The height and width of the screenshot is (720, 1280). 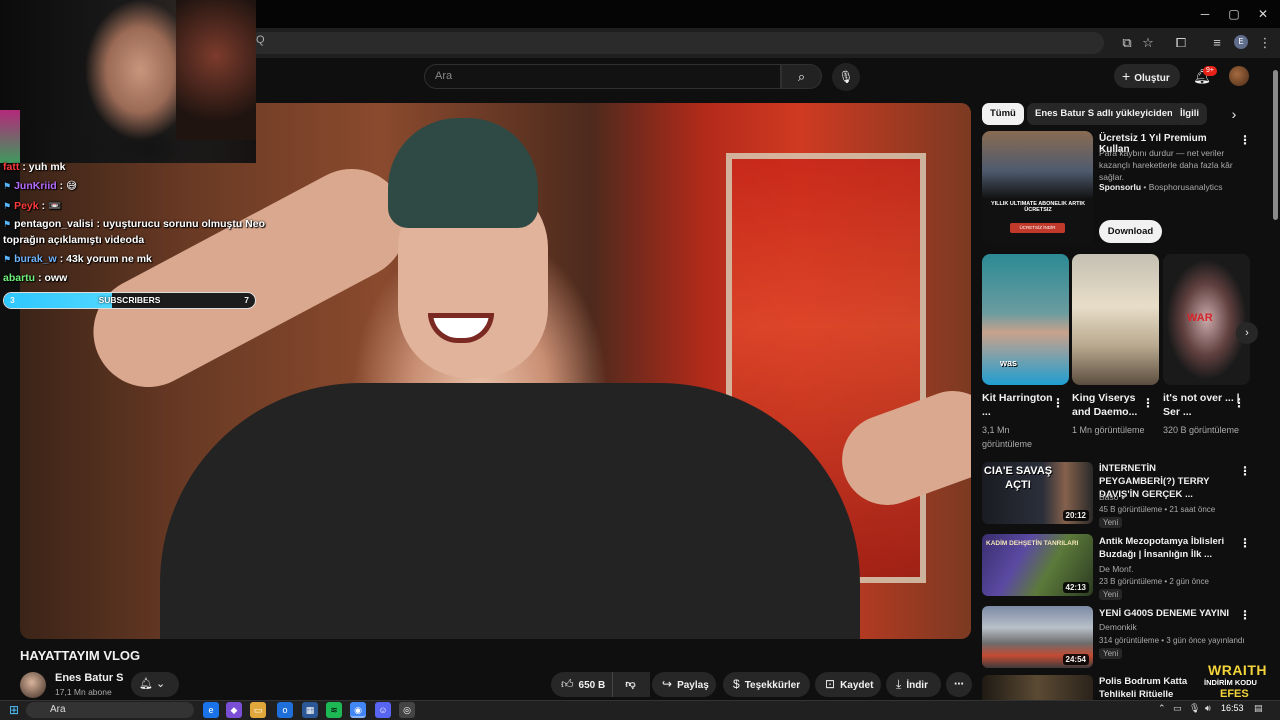 I want to click on subscriber-goal-current: 3, so click(x=12, y=300).